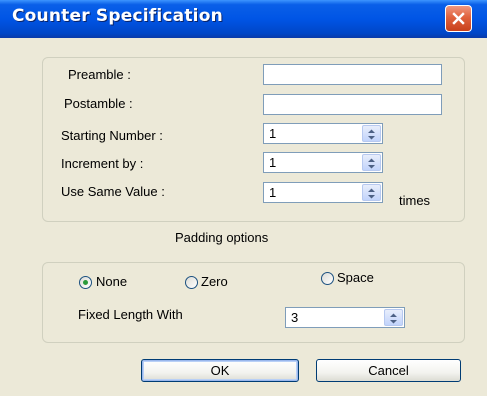 Image resolution: width=487 pixels, height=396 pixels. What do you see at coordinates (345, 317) in the screenshot?
I see `fixed-length-spinner: 3` at bounding box center [345, 317].